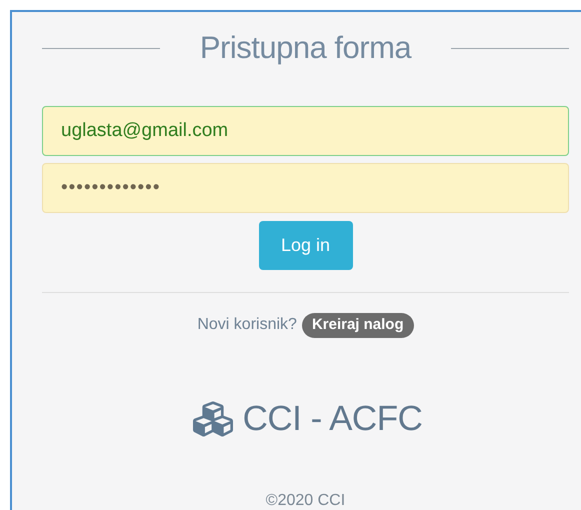  I want to click on create-account-link: Kreiraj nalog, so click(358, 325).